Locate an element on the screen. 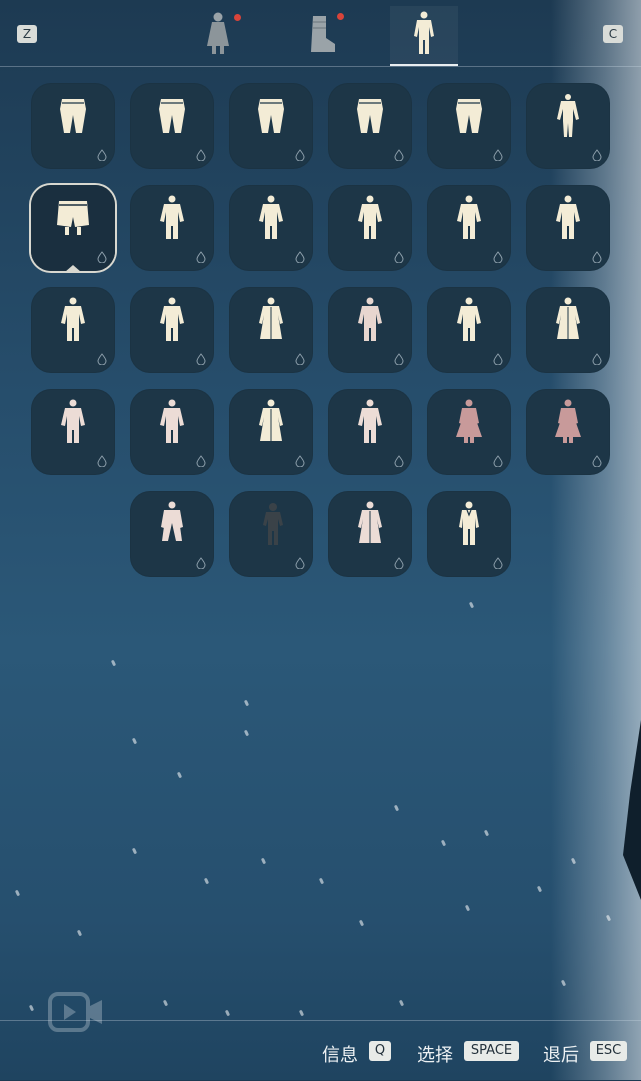 The width and height of the screenshot is (641, 1081). tab-cape is located at coordinates (218, 35).